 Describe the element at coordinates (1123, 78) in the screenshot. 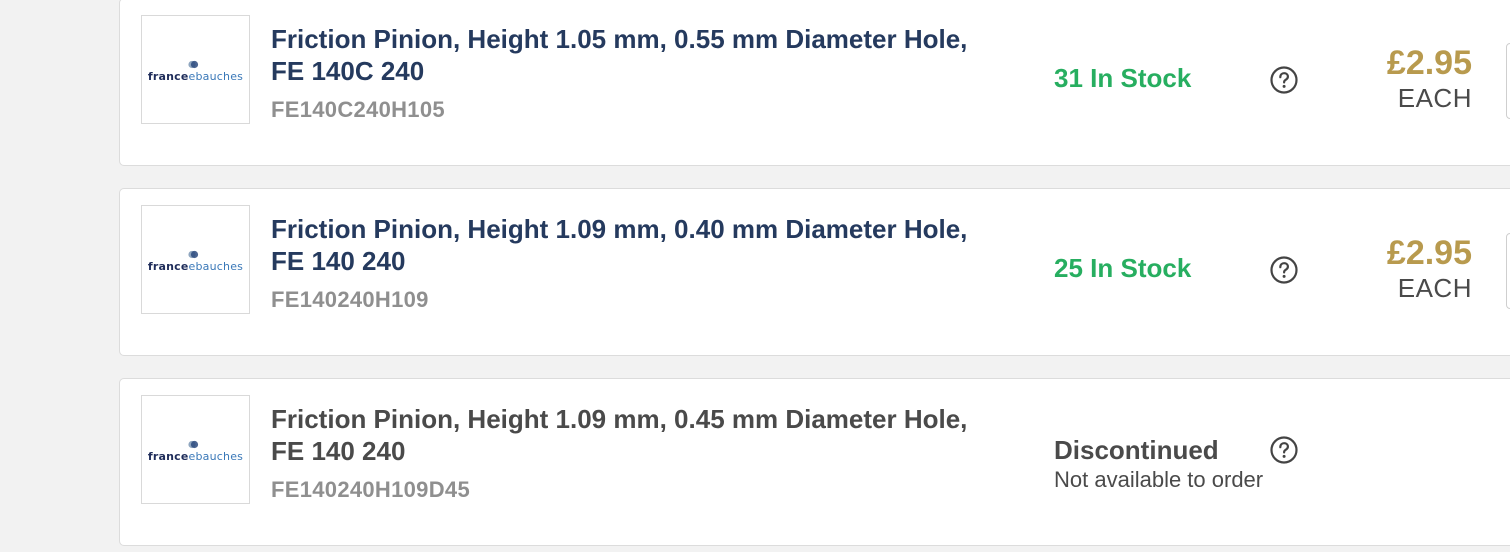

I see `stock-status: 31 In Stock` at that location.